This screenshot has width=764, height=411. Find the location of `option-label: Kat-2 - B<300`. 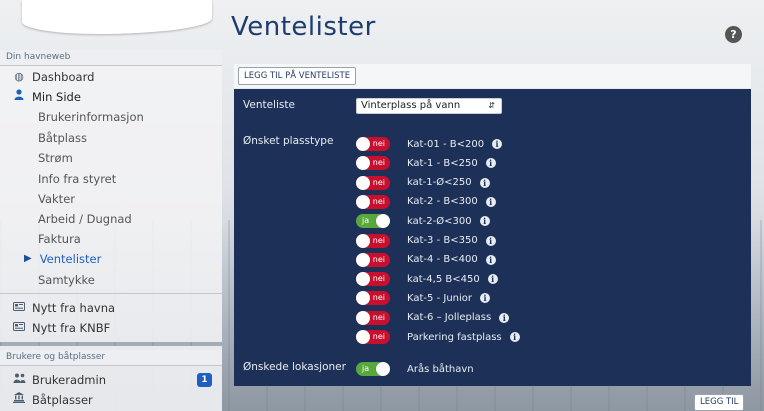

option-label: Kat-2 - B<300 is located at coordinates (442, 202).